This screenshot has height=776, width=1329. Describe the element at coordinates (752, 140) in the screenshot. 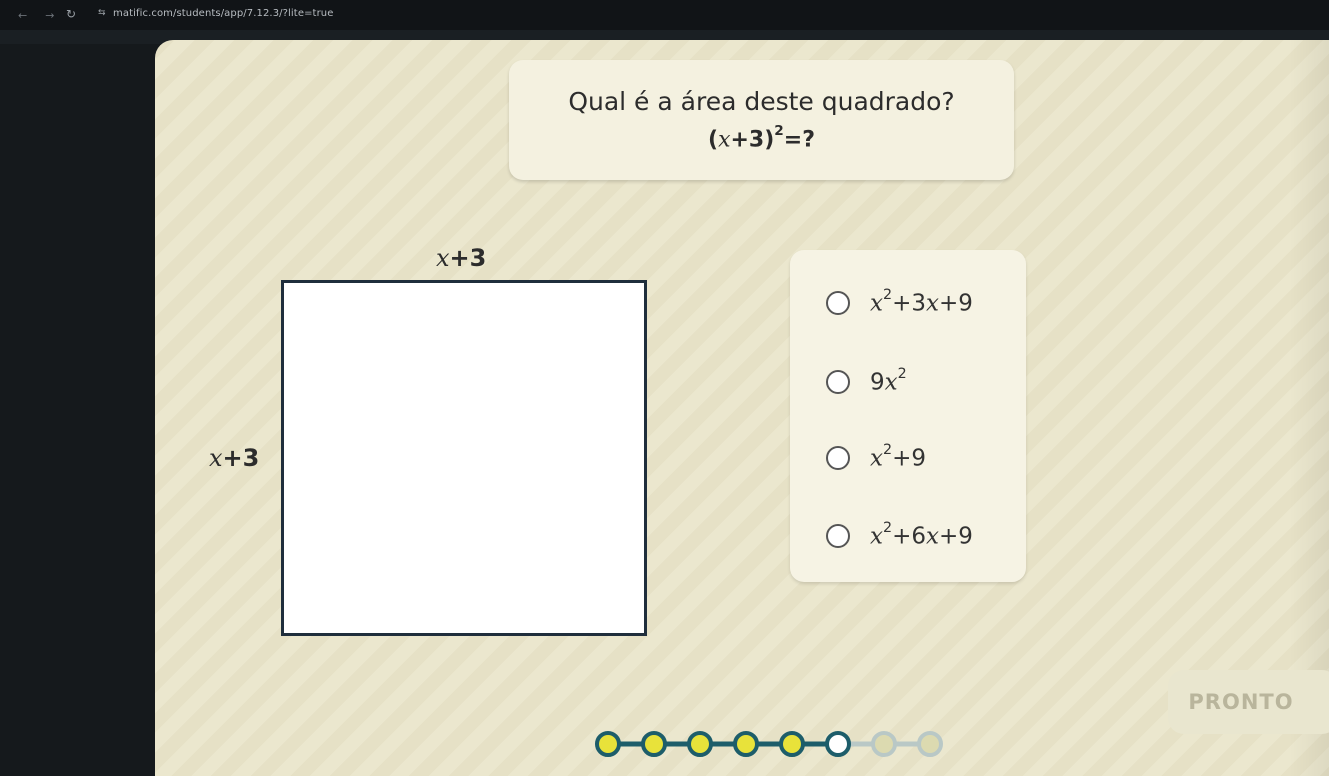

I see `formula-rest: +3)` at that location.